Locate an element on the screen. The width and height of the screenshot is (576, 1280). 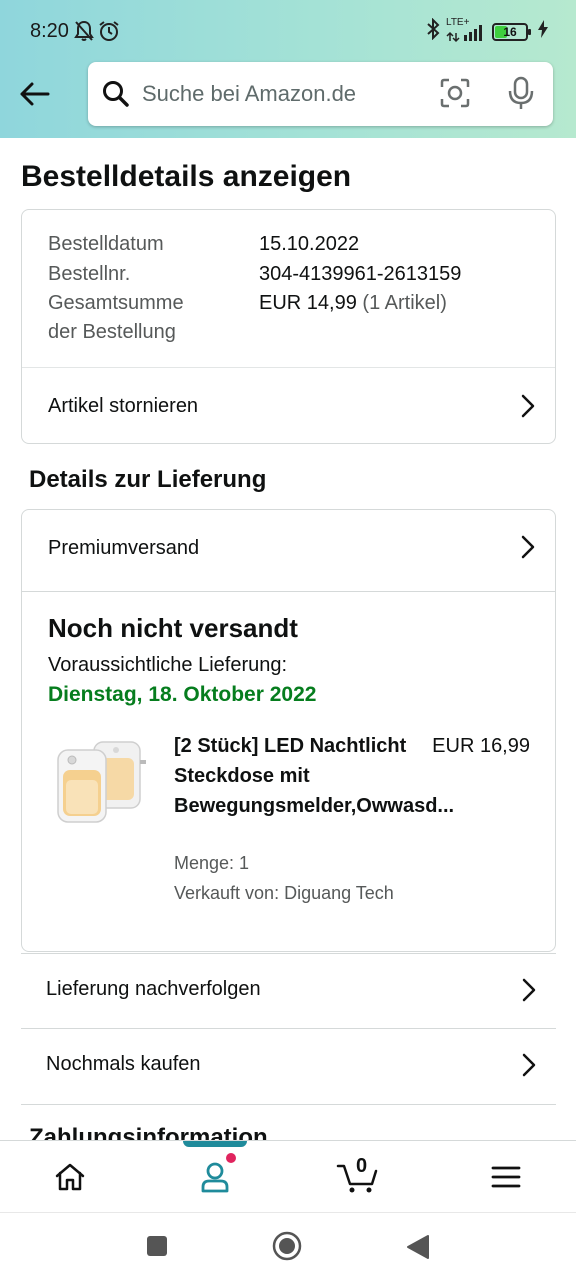
order-date-label: Bestelldatum is located at coordinates (106, 244).